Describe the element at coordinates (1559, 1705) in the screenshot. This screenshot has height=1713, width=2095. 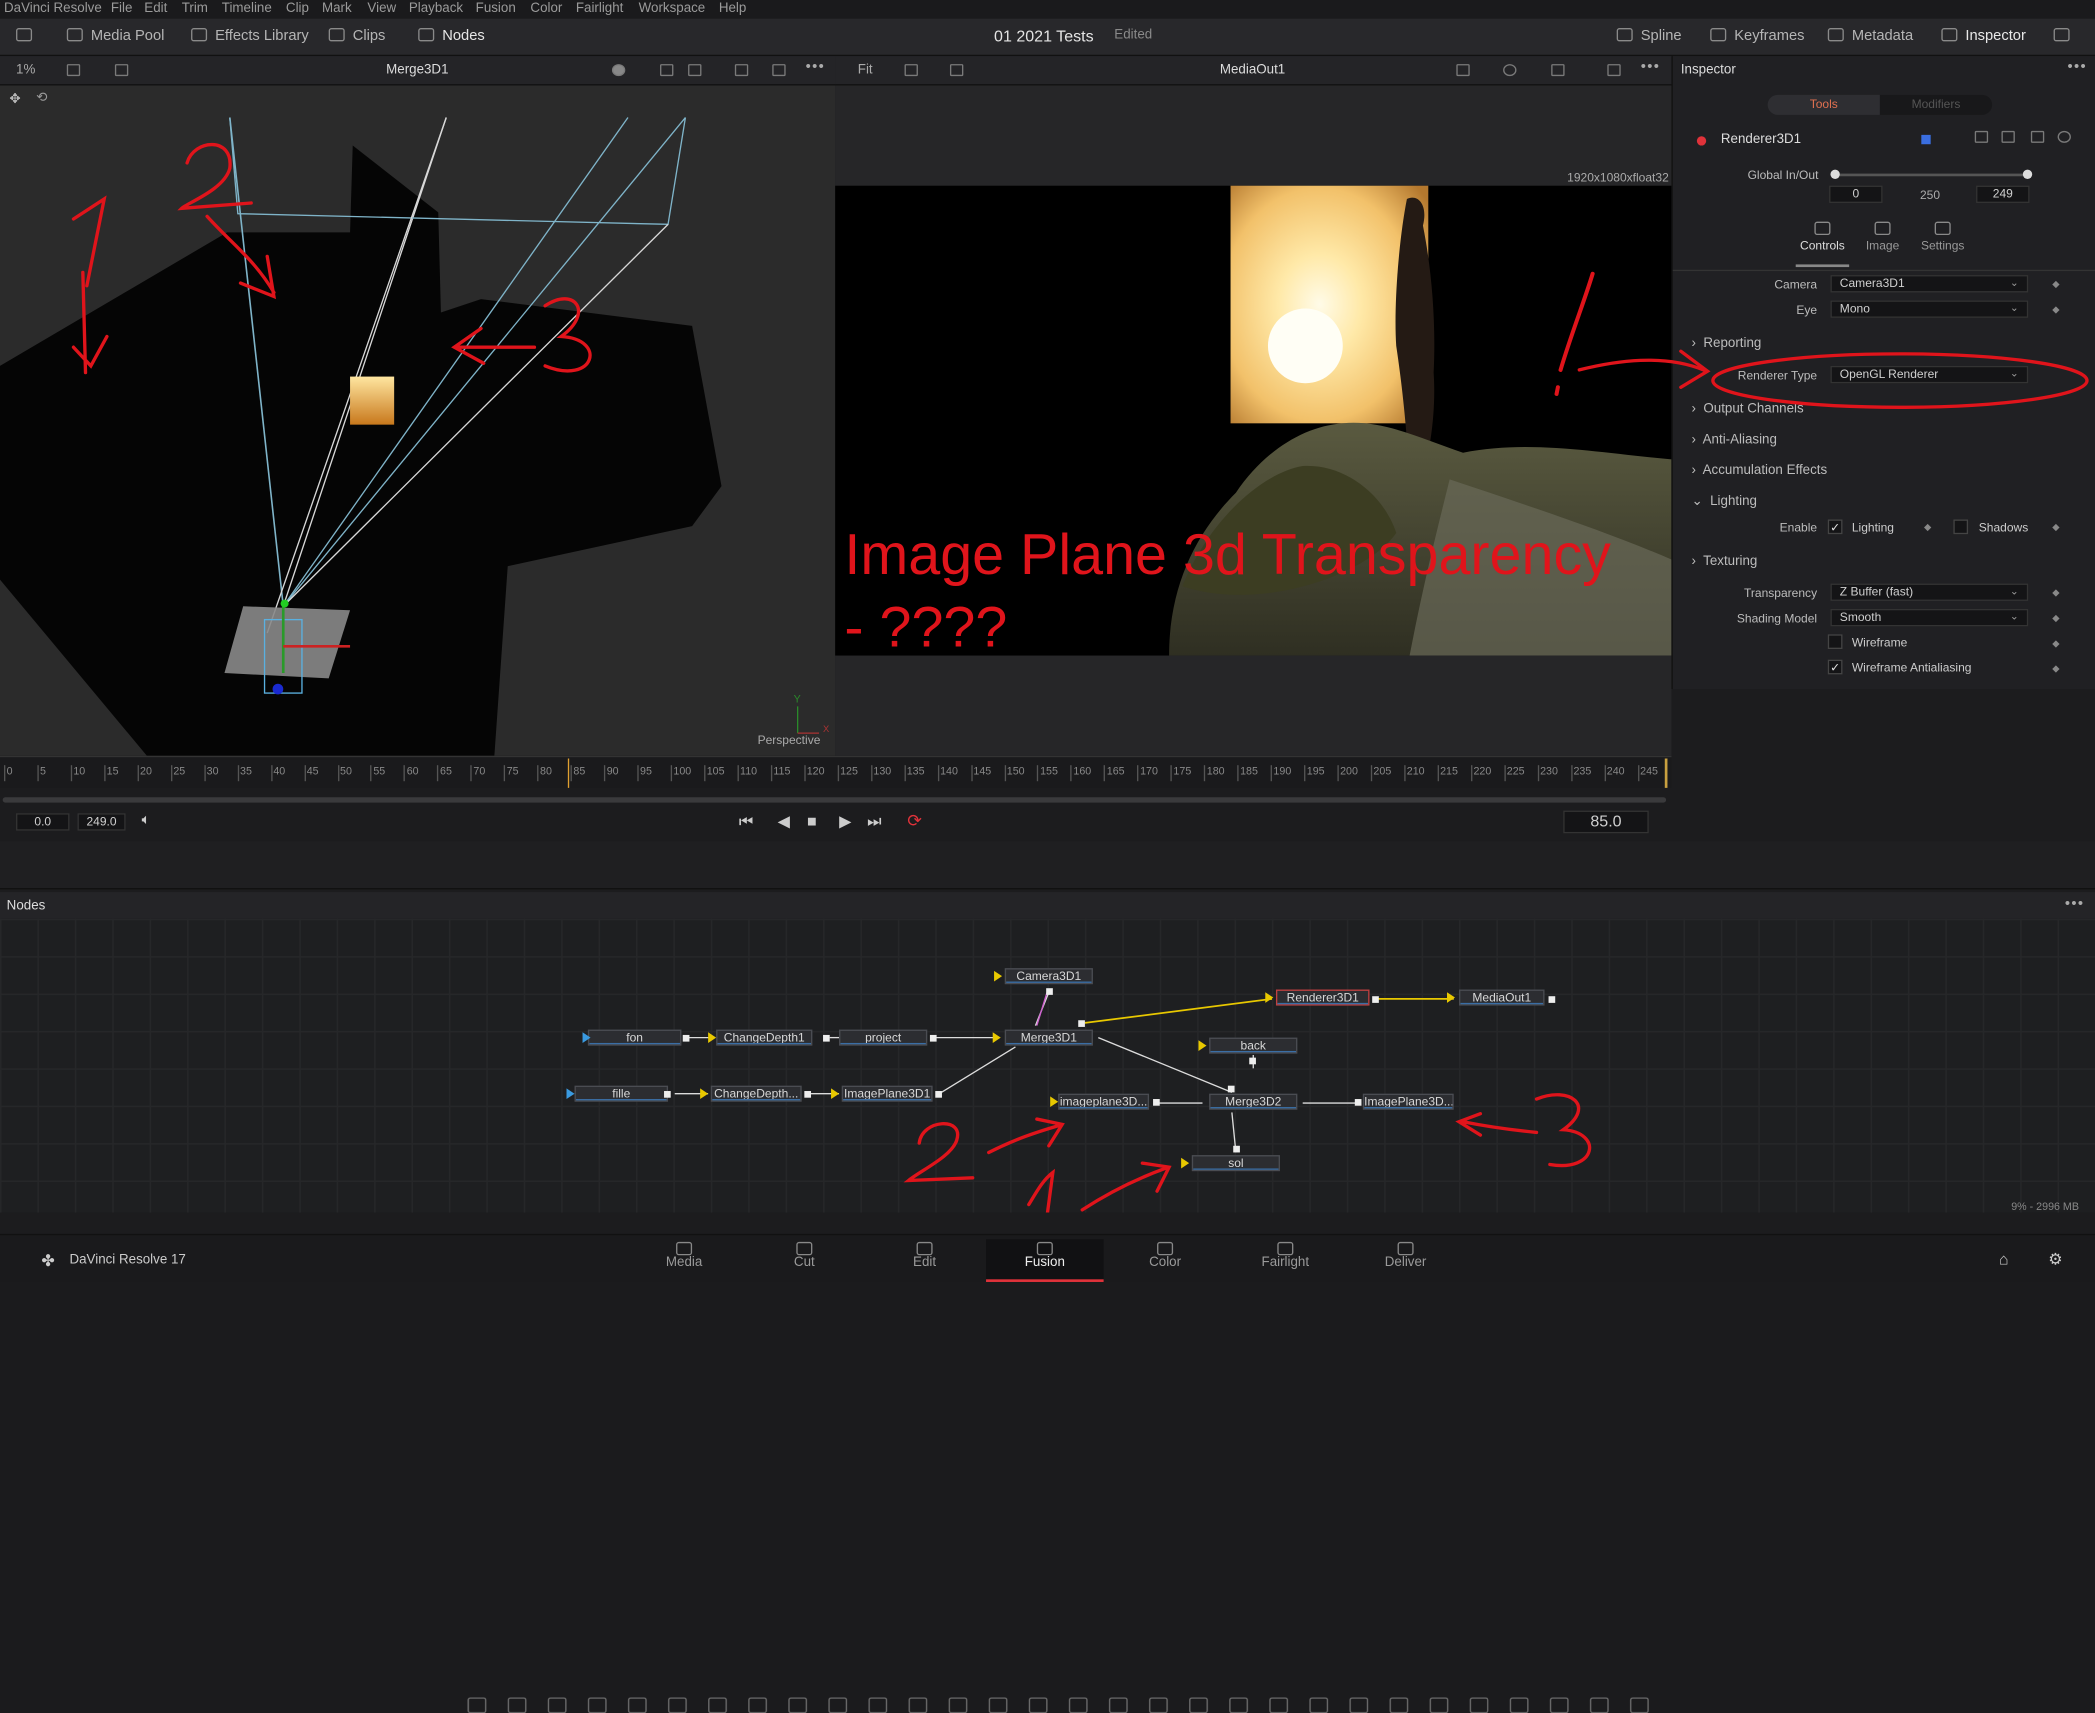
I see `renderer3d-tool-icon` at that location.